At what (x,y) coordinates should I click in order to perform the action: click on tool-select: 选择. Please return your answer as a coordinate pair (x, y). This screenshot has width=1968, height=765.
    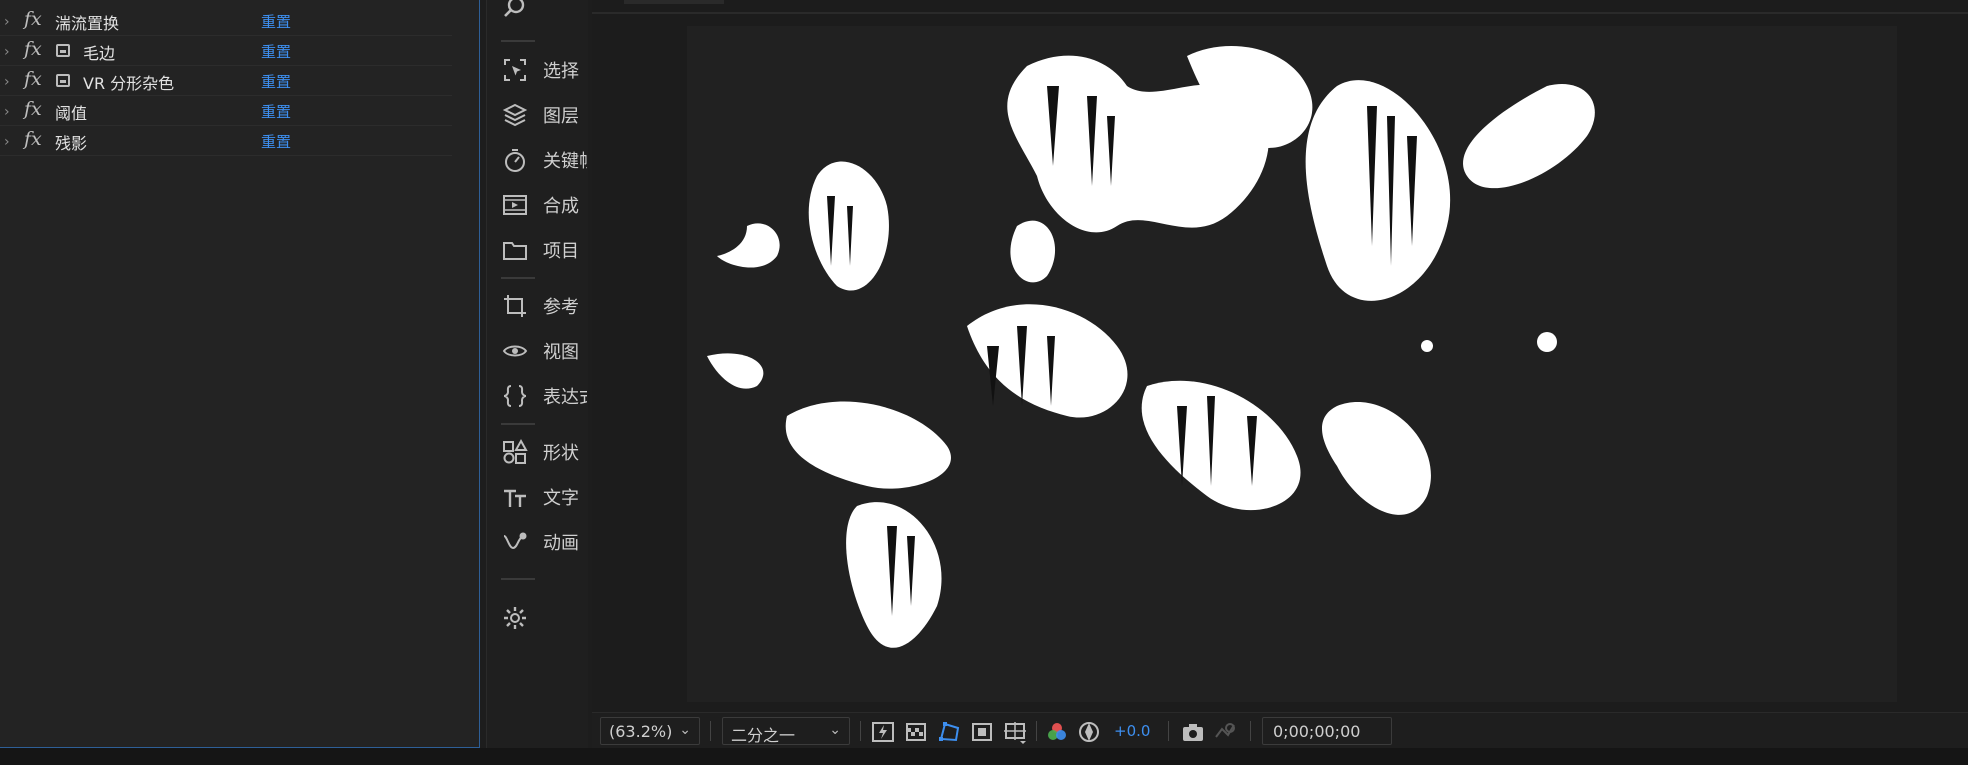
    Looking at the image, I should click on (538, 70).